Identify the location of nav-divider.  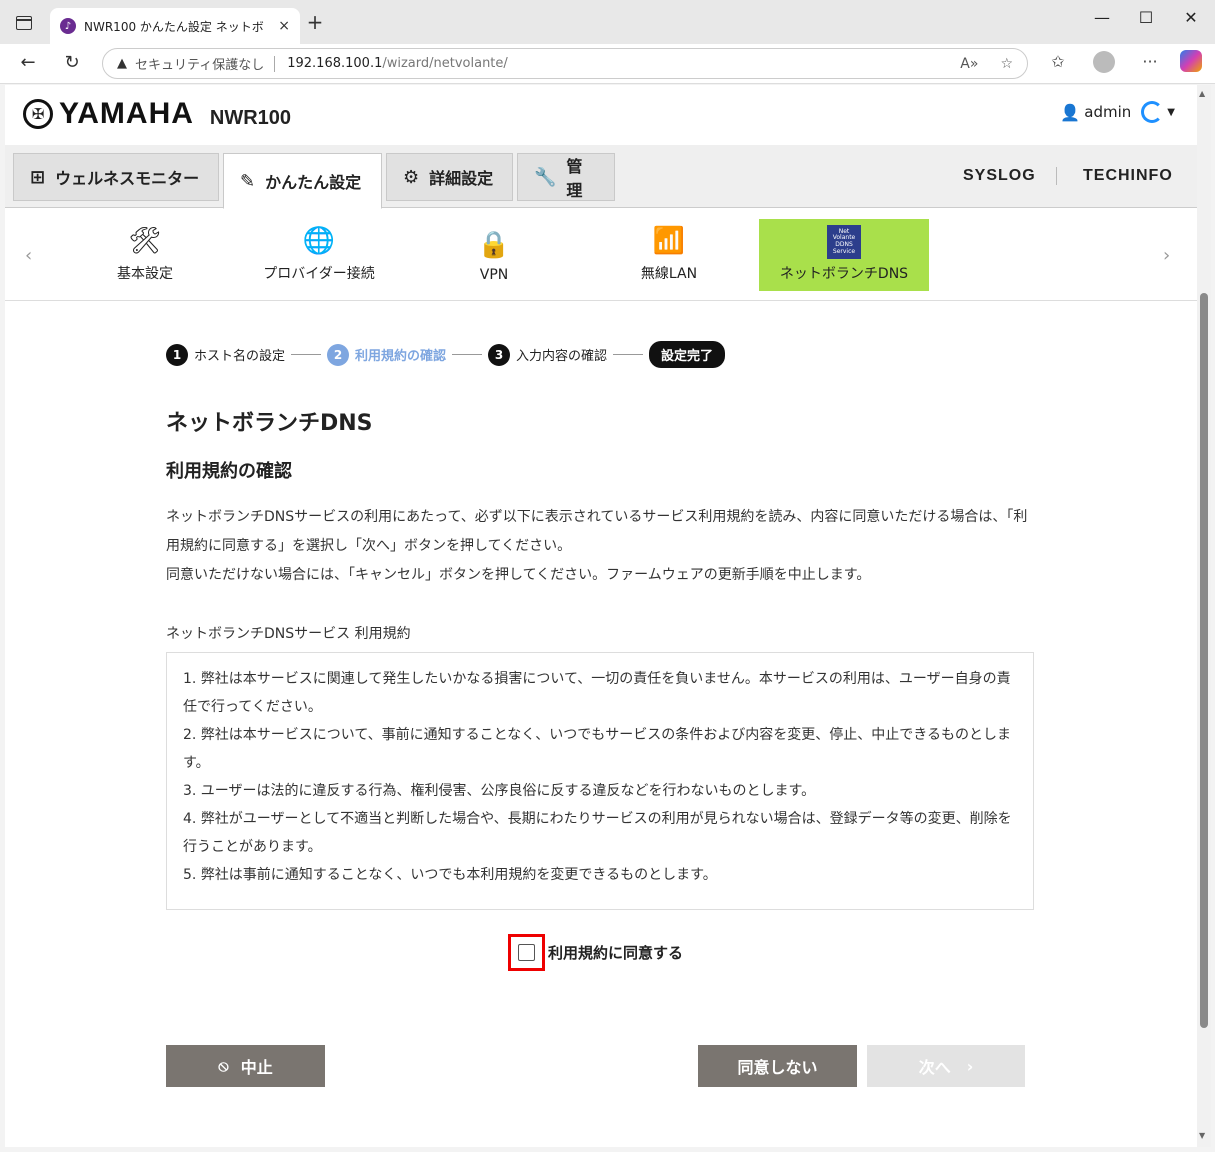
(1056, 176).